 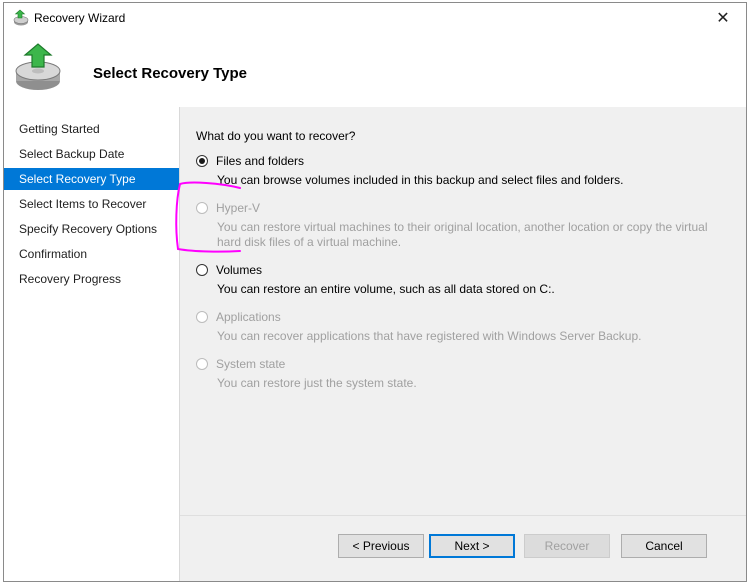 I want to click on title-bar: Recovery Wizard ✕, so click(x=375, y=18).